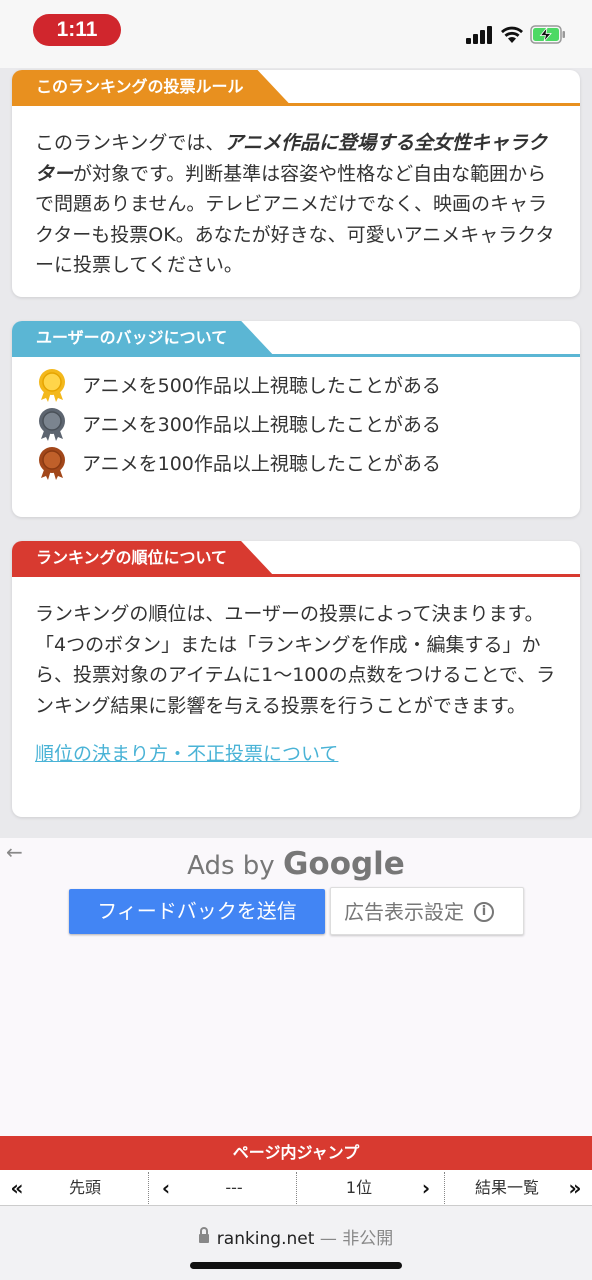  Describe the element at coordinates (404, 912) in the screenshot. I see `ad-settings-label: 広告表示設定` at that location.